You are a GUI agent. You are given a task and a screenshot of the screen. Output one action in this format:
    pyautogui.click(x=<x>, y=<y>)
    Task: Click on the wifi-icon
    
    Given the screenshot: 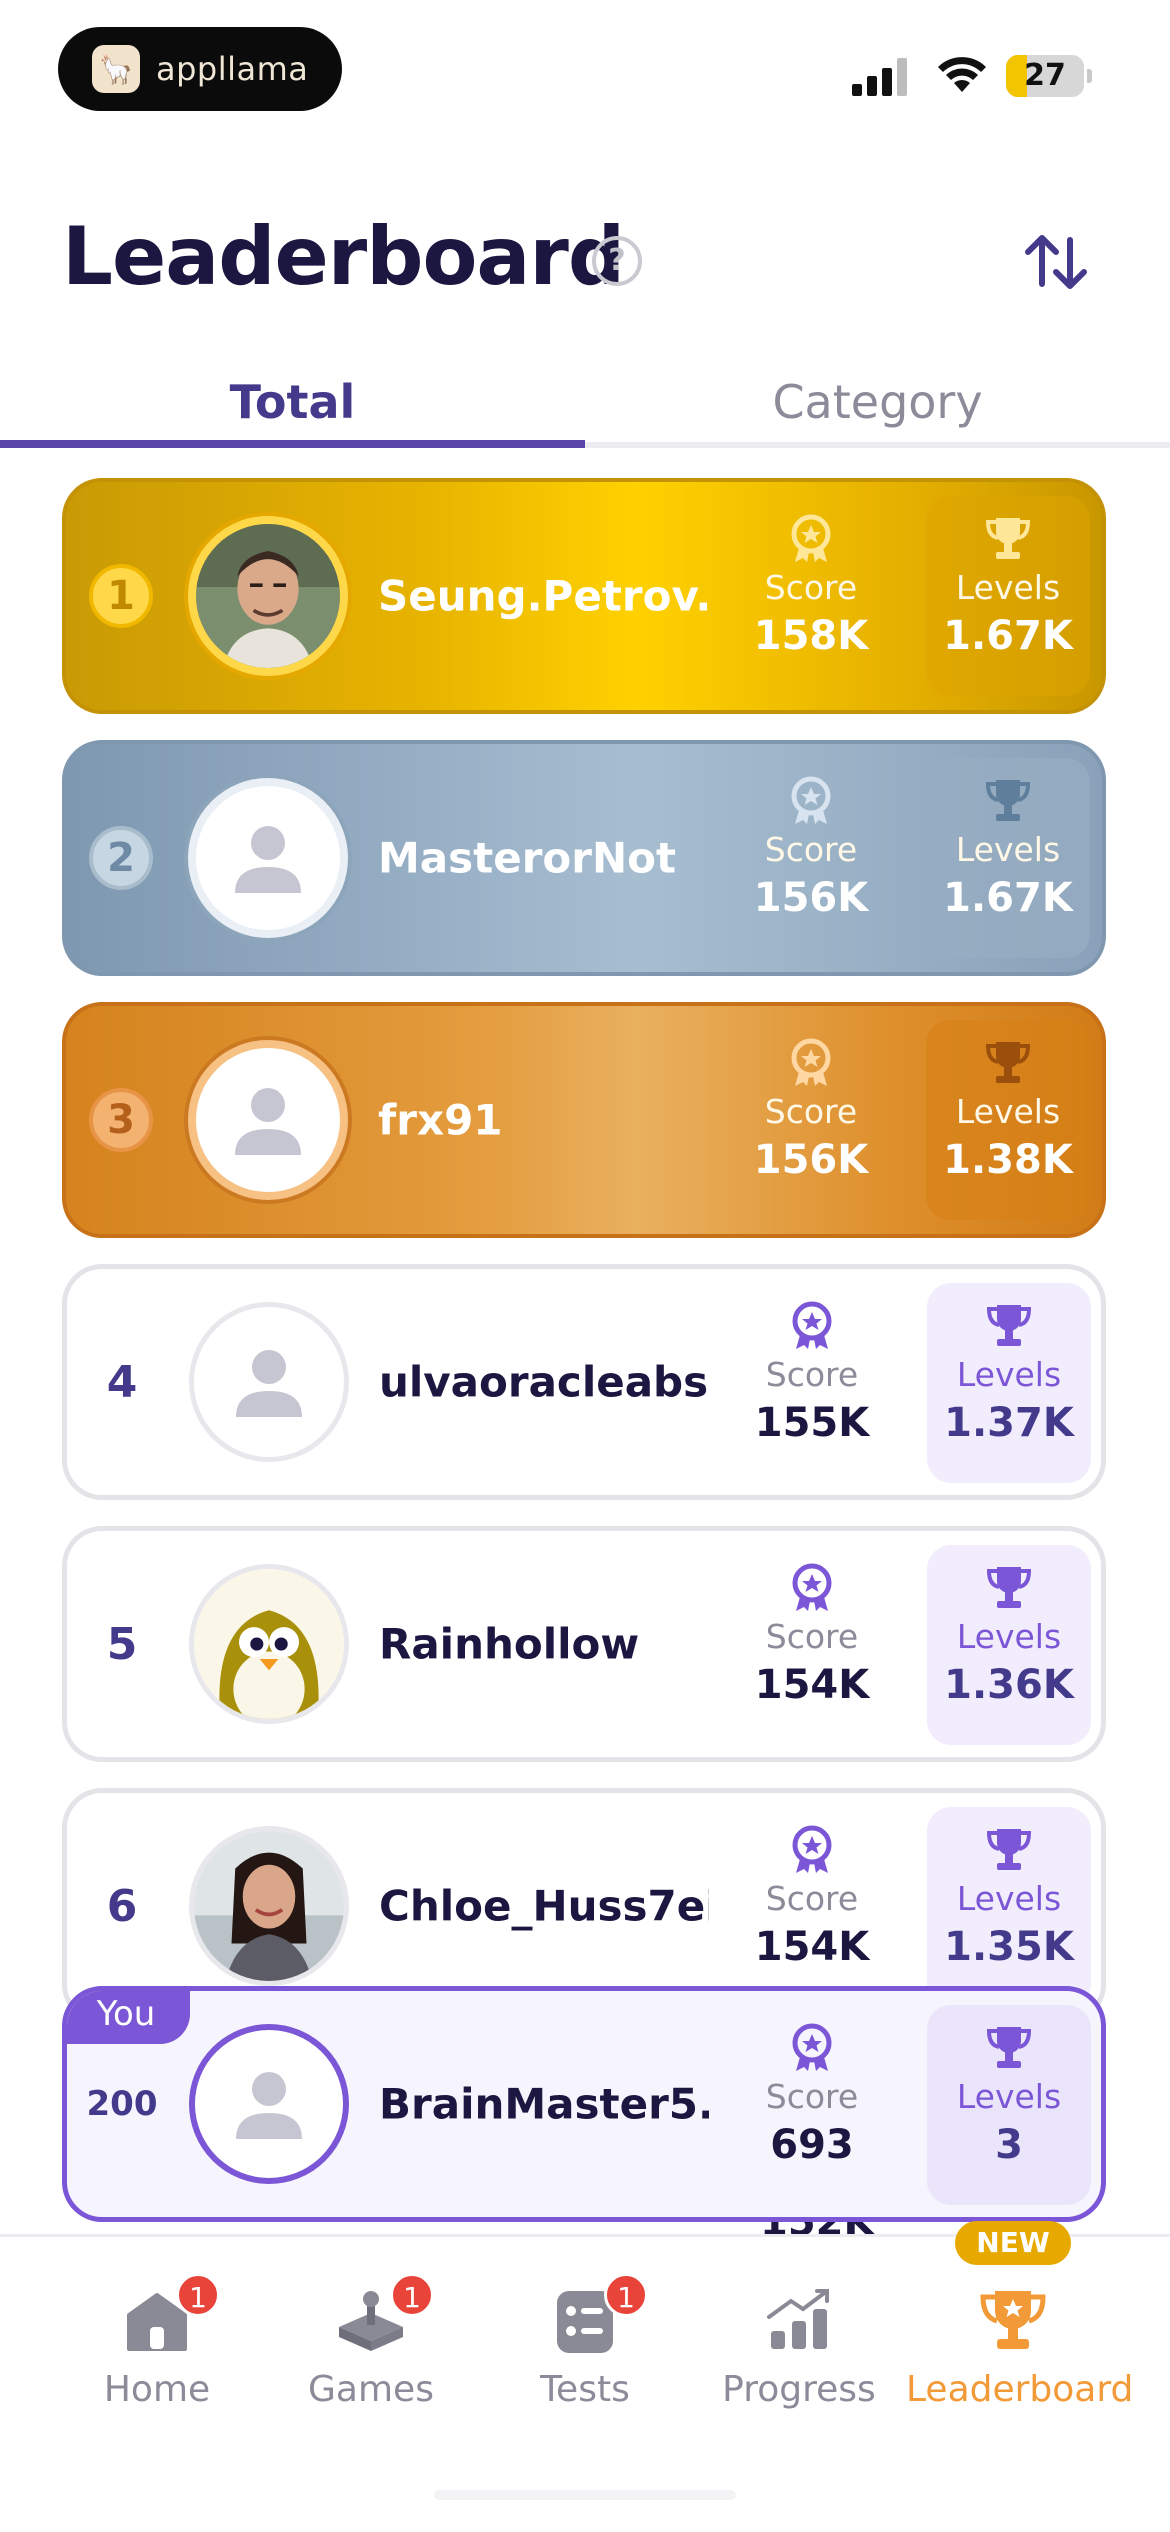 What is the action you would take?
    pyautogui.click(x=962, y=74)
    